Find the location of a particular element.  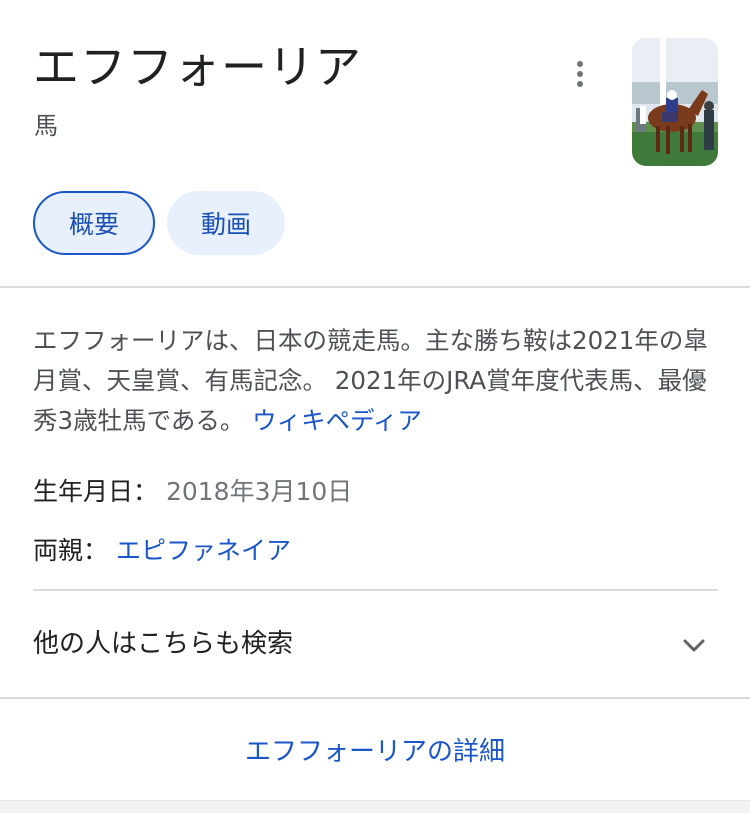

parent-link: エピファネイア is located at coordinates (203, 550).